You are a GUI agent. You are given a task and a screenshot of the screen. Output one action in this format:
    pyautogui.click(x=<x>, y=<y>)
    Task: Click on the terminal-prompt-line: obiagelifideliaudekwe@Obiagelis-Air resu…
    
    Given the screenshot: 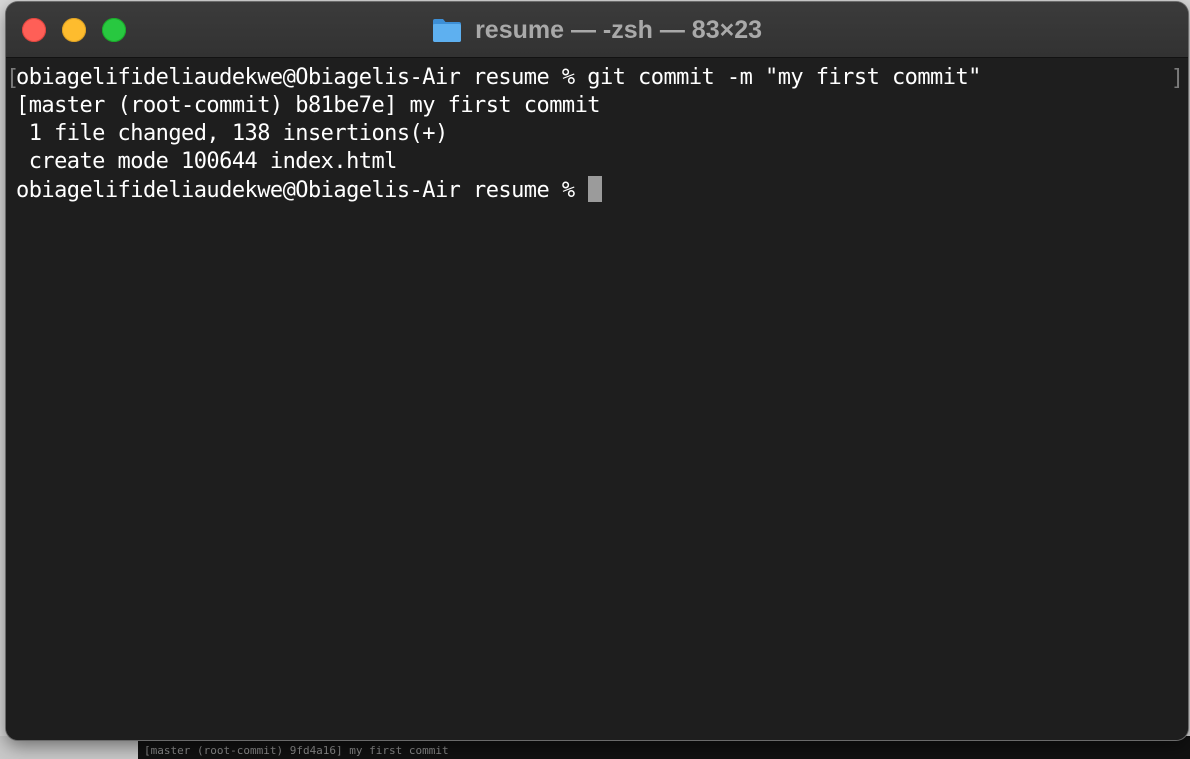 What is the action you would take?
    pyautogui.click(x=498, y=190)
    